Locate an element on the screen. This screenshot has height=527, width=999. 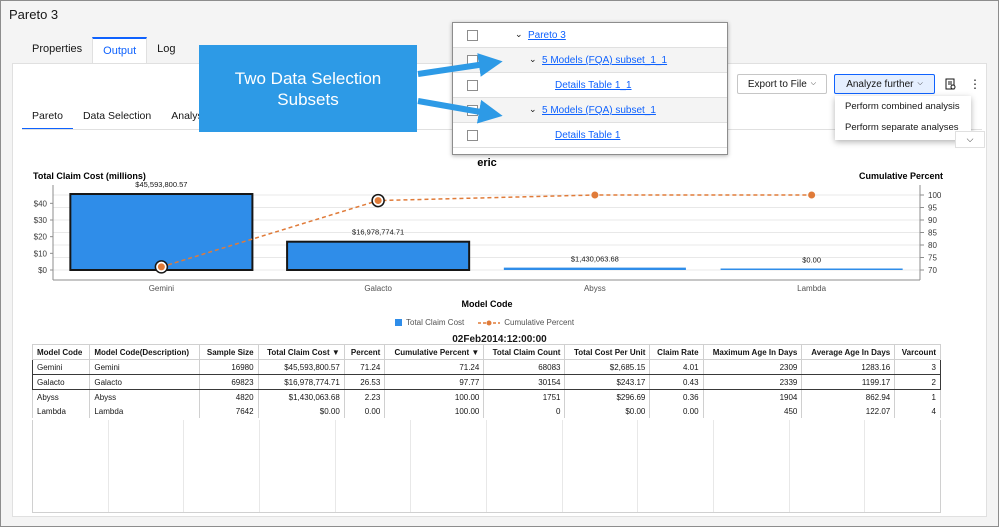
table-cell: $45,593,800.57 is located at coordinates (301, 367).